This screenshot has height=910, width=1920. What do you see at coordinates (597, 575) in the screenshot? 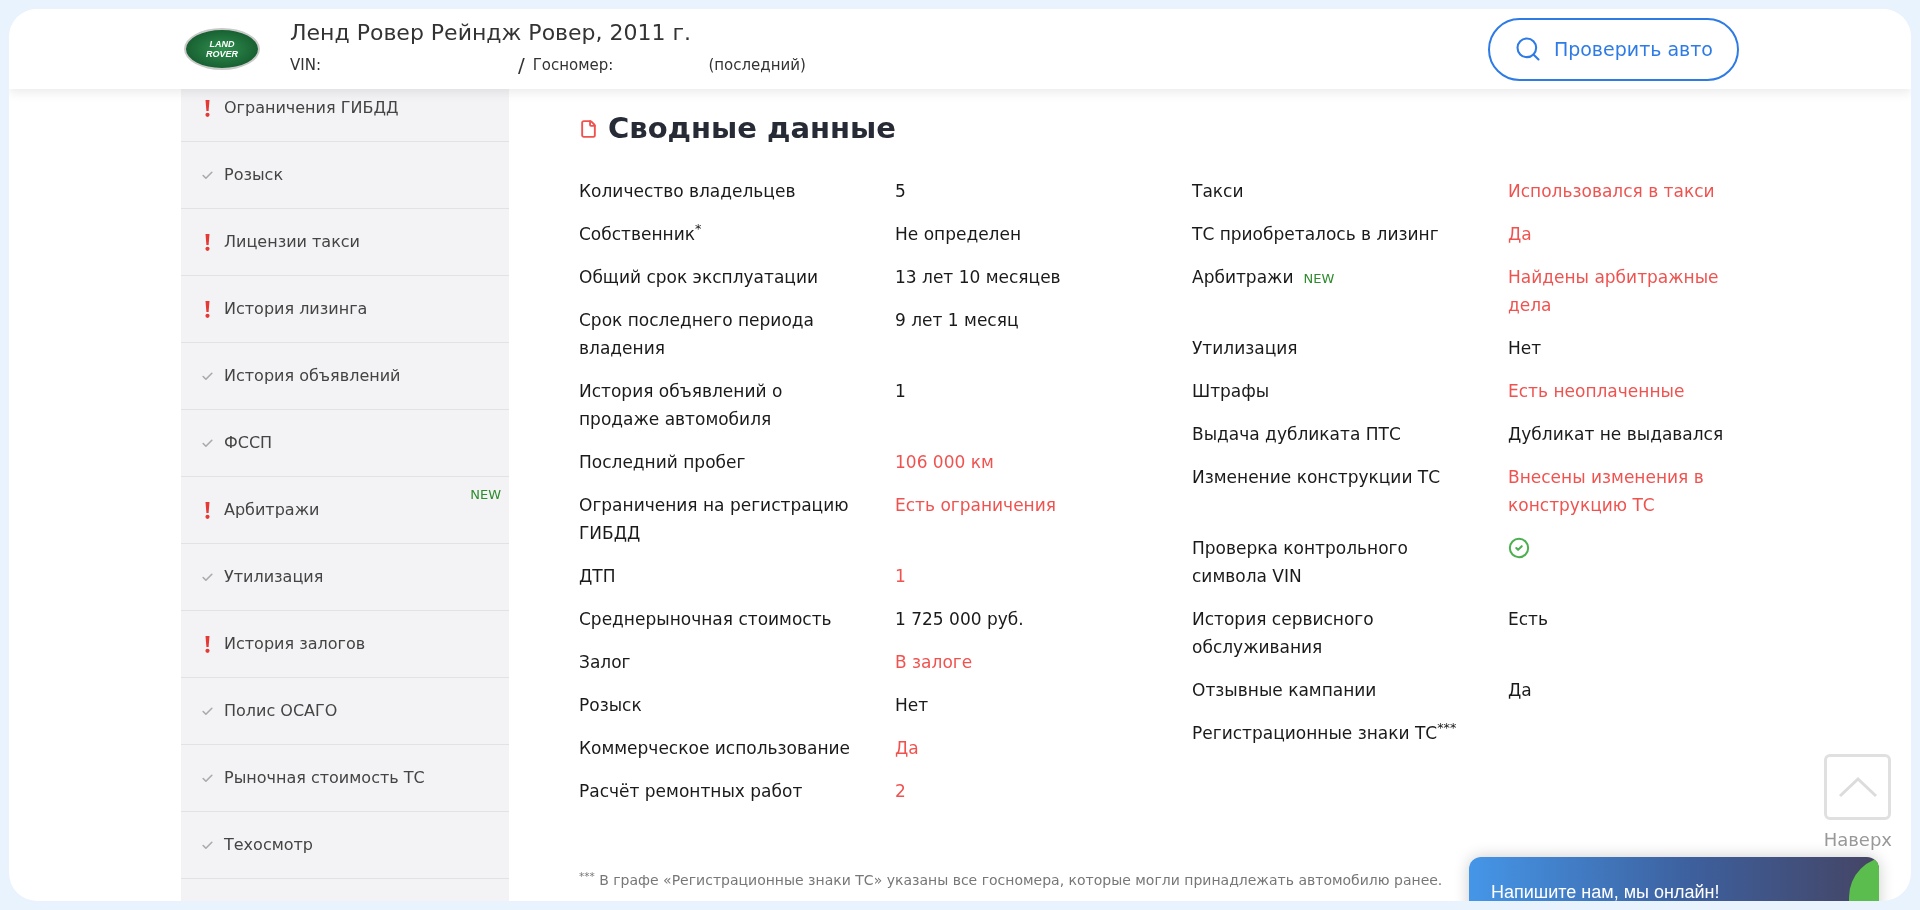
I see `label-text: ДТП` at bounding box center [597, 575].